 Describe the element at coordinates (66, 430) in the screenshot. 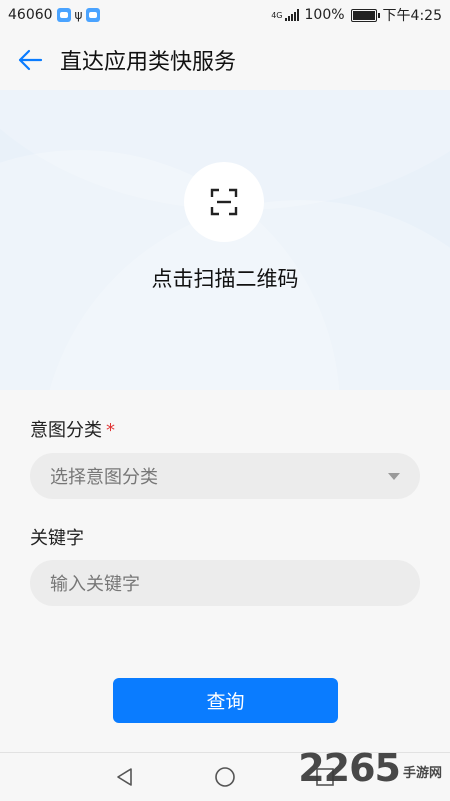

I see `intent-category-label-text: 意图分类` at that location.